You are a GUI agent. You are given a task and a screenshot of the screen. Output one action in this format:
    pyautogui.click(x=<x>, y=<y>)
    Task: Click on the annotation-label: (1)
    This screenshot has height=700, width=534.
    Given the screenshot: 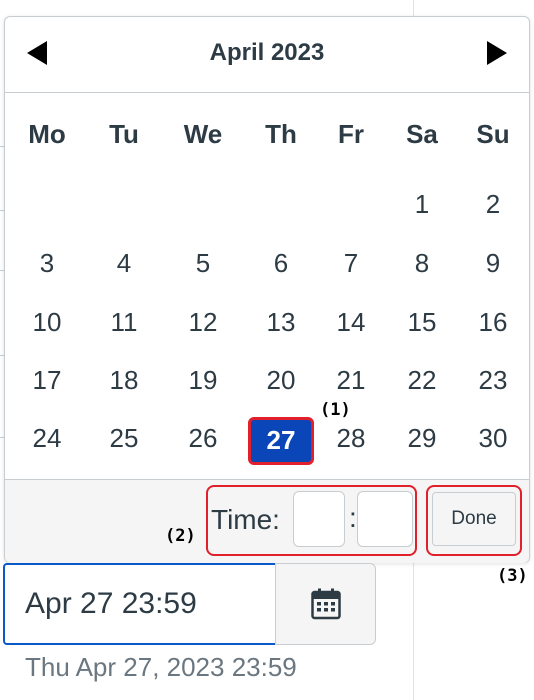 What is the action you would take?
    pyautogui.click(x=335, y=410)
    